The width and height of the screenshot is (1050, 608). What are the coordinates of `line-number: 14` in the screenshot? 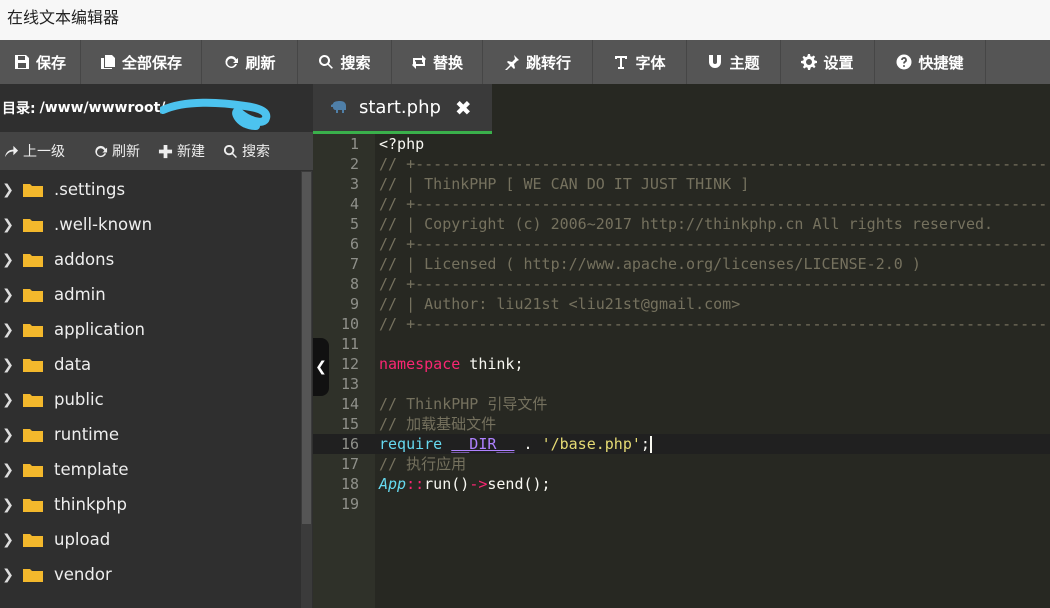 It's located at (349, 404).